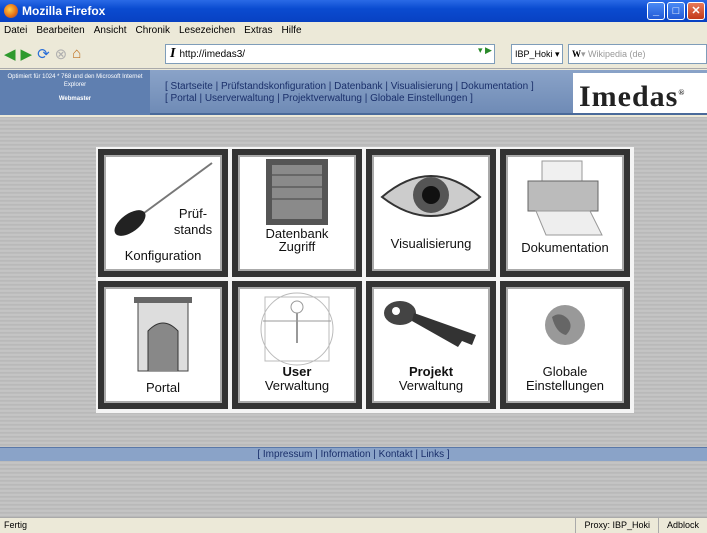 The height and width of the screenshot is (533, 707). What do you see at coordinates (330, 54) in the screenshot?
I see `url-bar: I http://imedas3/` at bounding box center [330, 54].